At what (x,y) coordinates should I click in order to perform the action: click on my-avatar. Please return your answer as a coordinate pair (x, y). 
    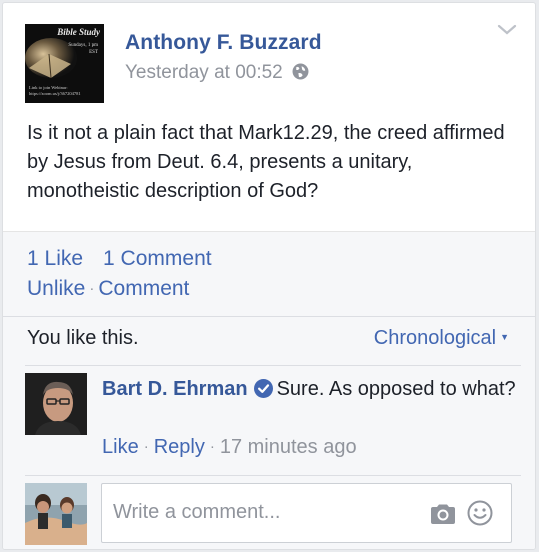
    Looking at the image, I should click on (56, 514).